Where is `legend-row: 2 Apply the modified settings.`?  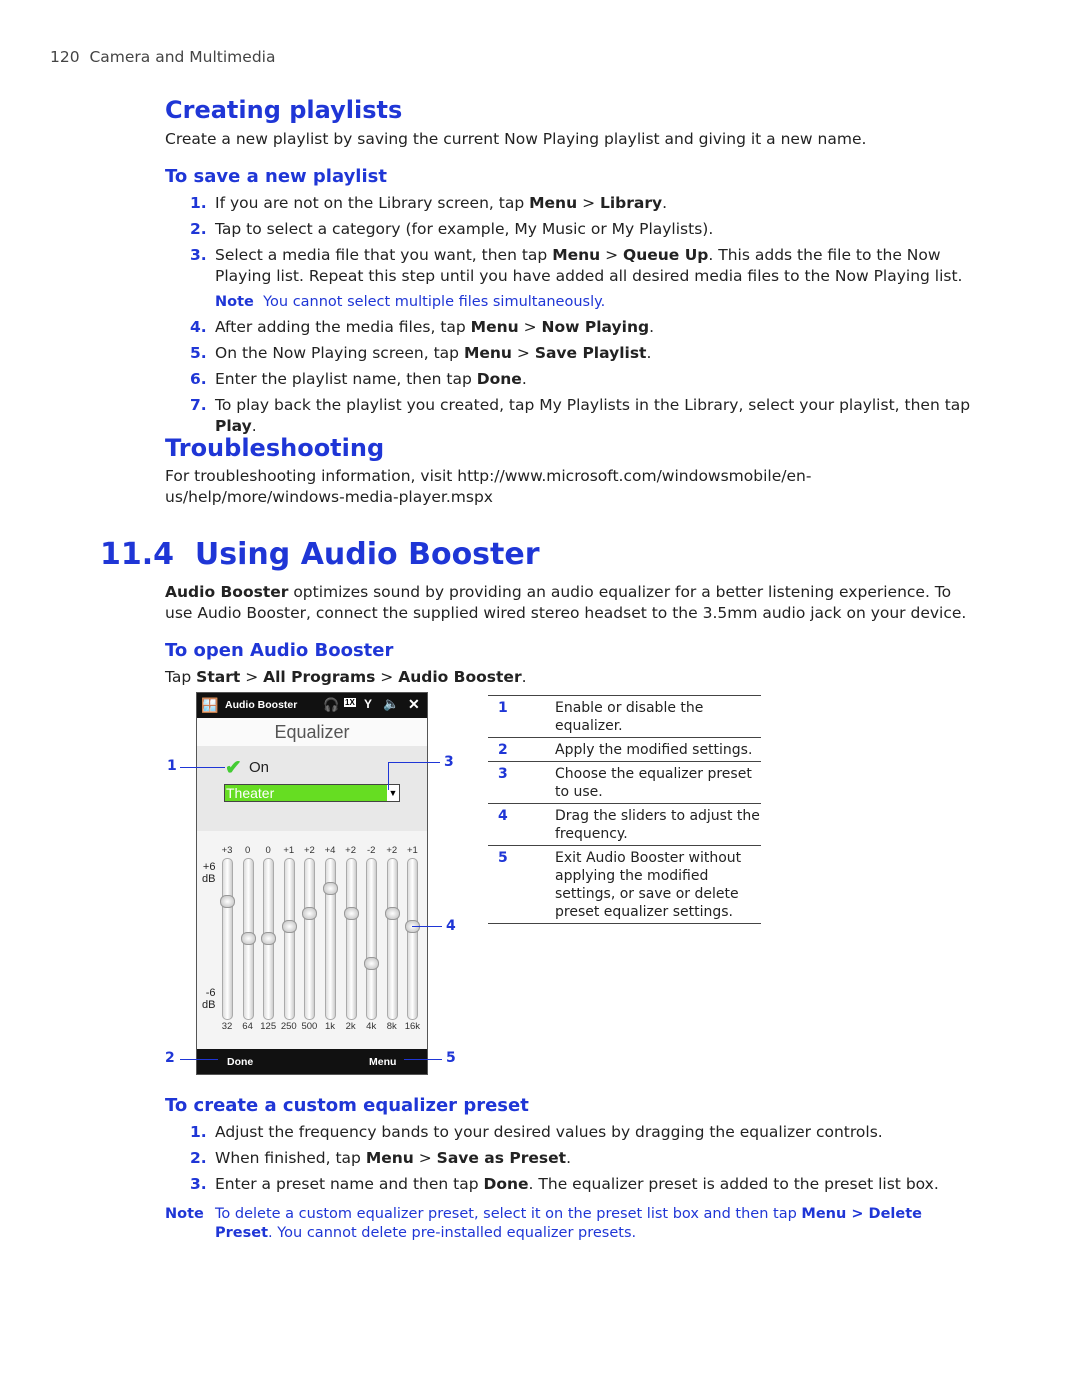 legend-row: 2 Apply the modified settings. is located at coordinates (624, 749).